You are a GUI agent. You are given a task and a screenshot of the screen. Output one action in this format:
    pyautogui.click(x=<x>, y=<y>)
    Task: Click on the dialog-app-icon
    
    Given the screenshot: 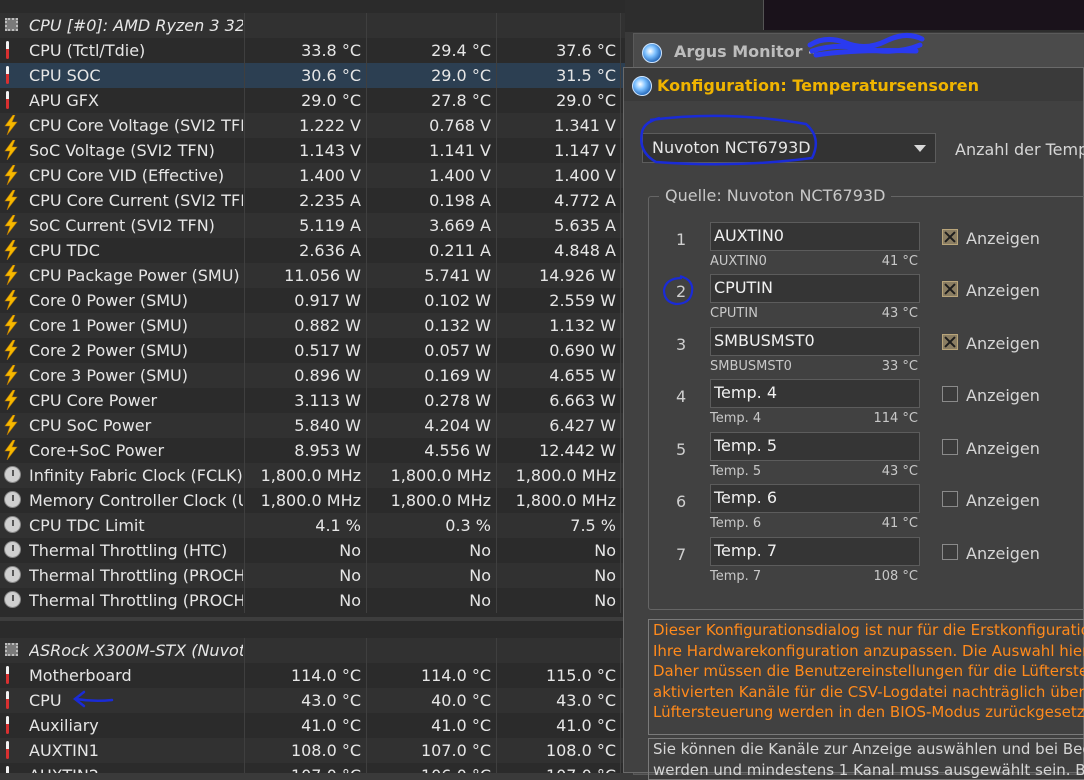 What is the action you would take?
    pyautogui.click(x=642, y=86)
    